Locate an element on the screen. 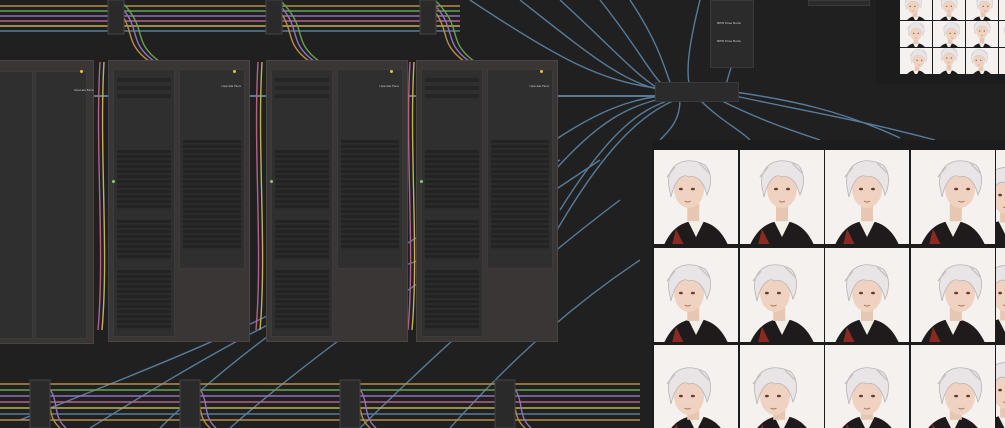 This screenshot has height=428, width=1005. node-group is located at coordinates (47, 202).